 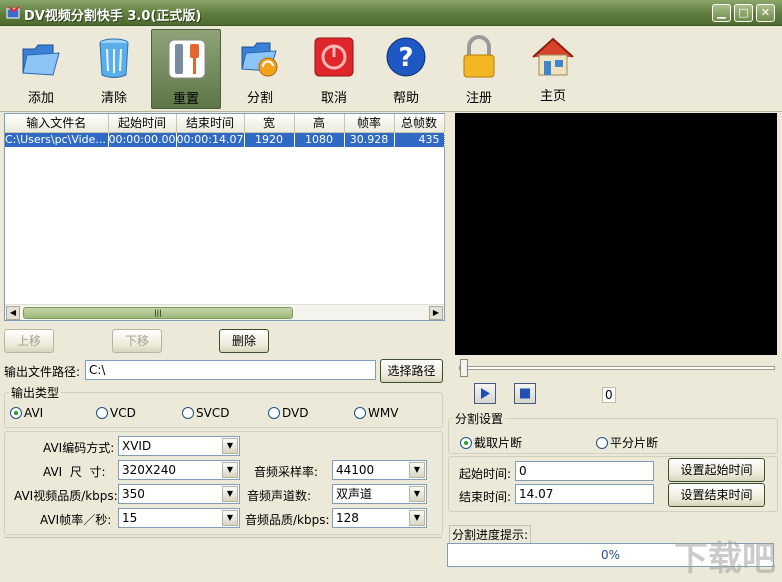 What do you see at coordinates (244, 341) in the screenshot?
I see `delete-button: 删除` at bounding box center [244, 341].